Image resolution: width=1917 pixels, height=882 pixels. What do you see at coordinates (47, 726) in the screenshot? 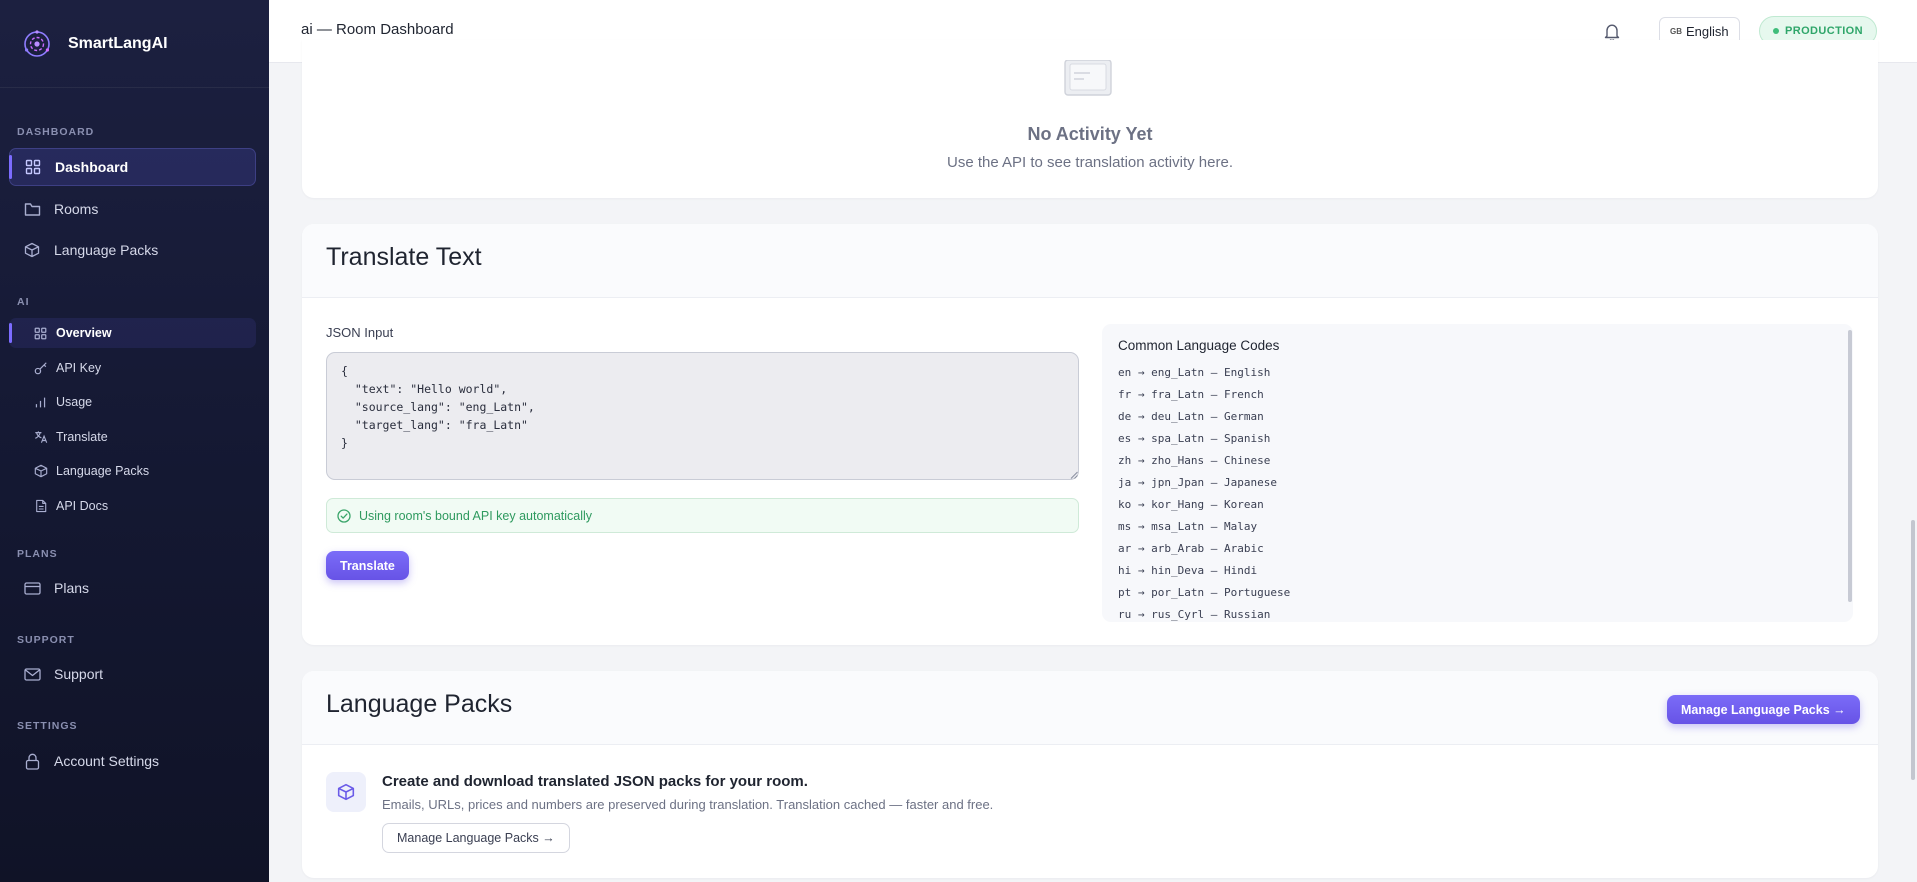
I see `section-label-settings: SETTINGS` at bounding box center [47, 726].